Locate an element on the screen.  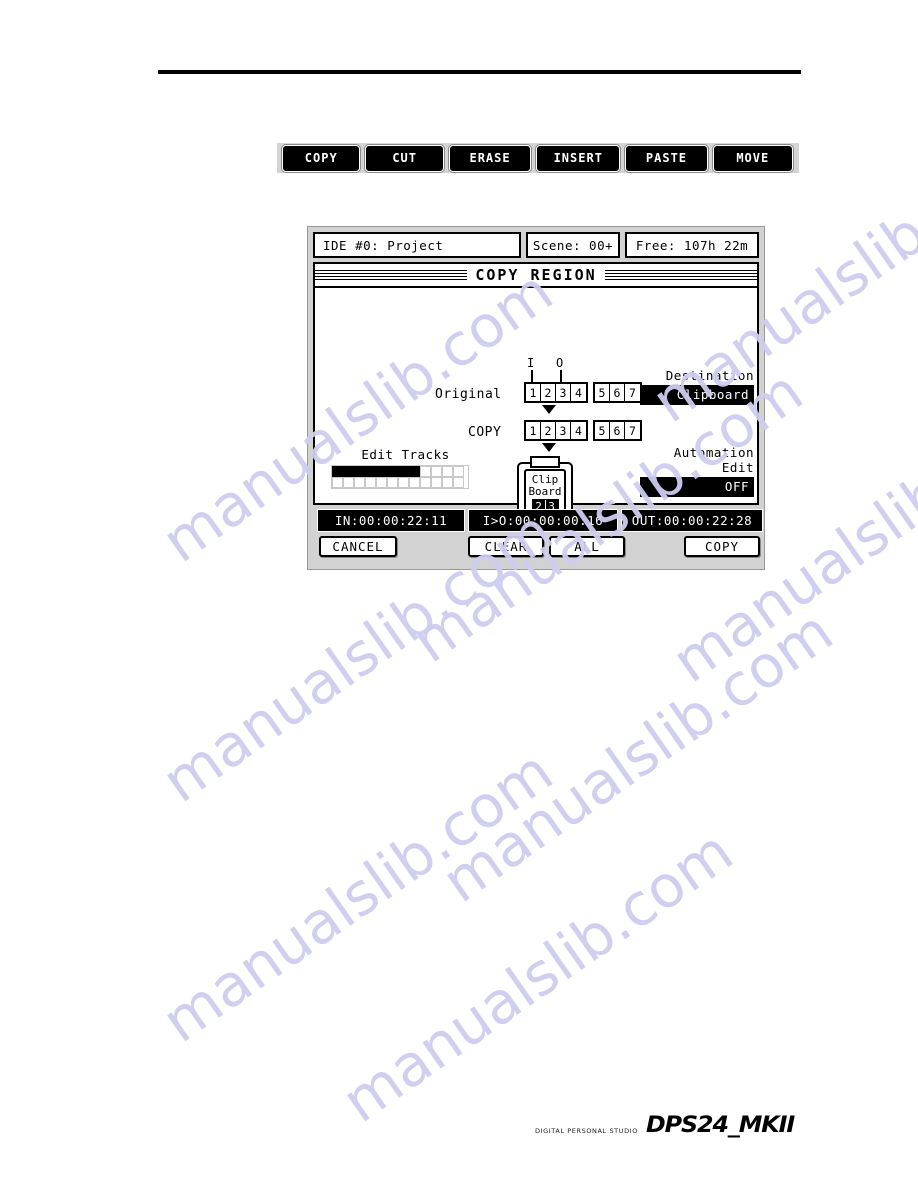
marker-out-label: O is located at coordinates (560, 363).